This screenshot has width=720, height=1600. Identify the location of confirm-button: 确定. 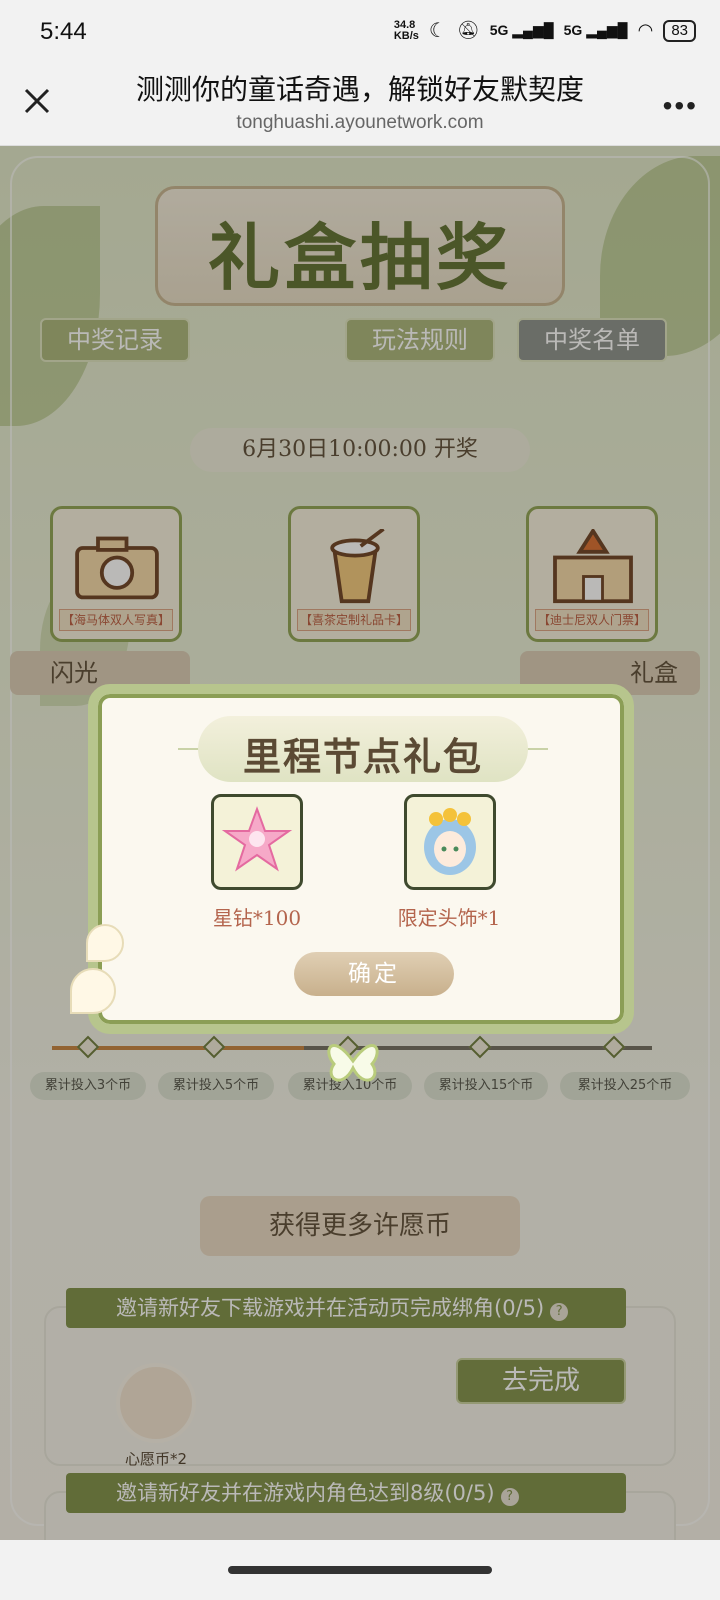
(374, 974).